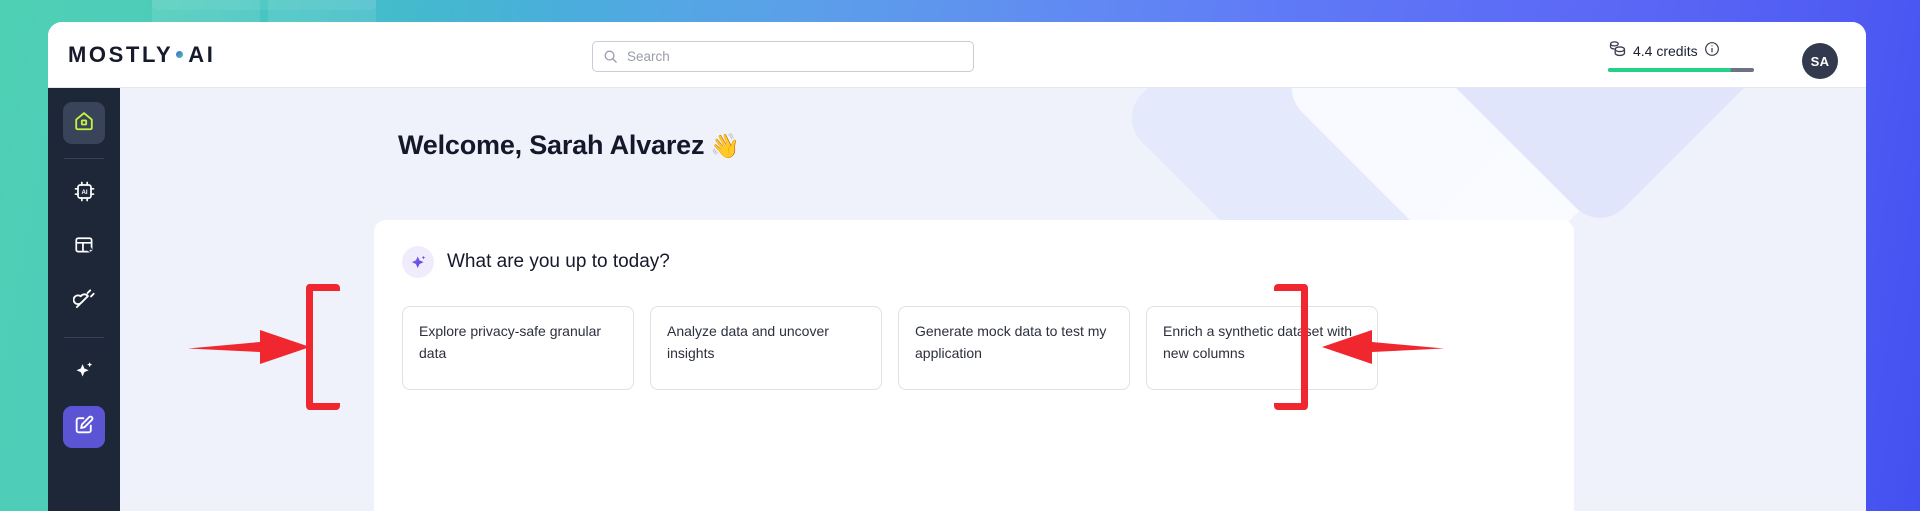 This screenshot has width=1920, height=511. Describe the element at coordinates (202, 54) in the screenshot. I see `logo-text-ai: AI` at that location.